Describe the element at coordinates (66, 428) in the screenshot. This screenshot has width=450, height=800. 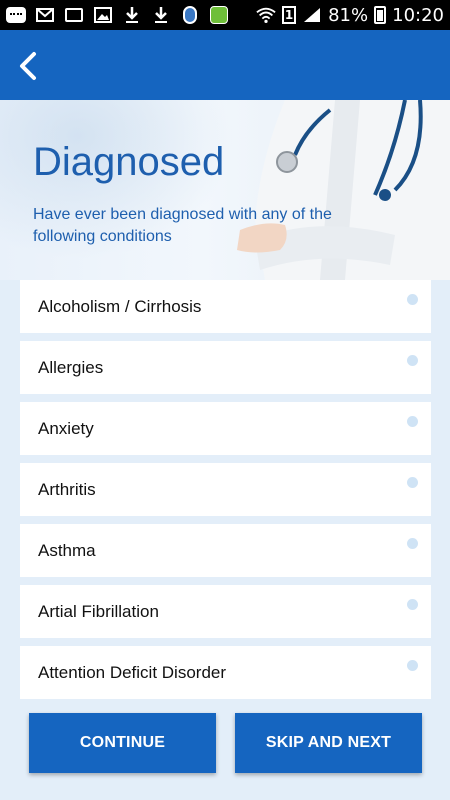
I see `condition-label: Anxiety` at that location.